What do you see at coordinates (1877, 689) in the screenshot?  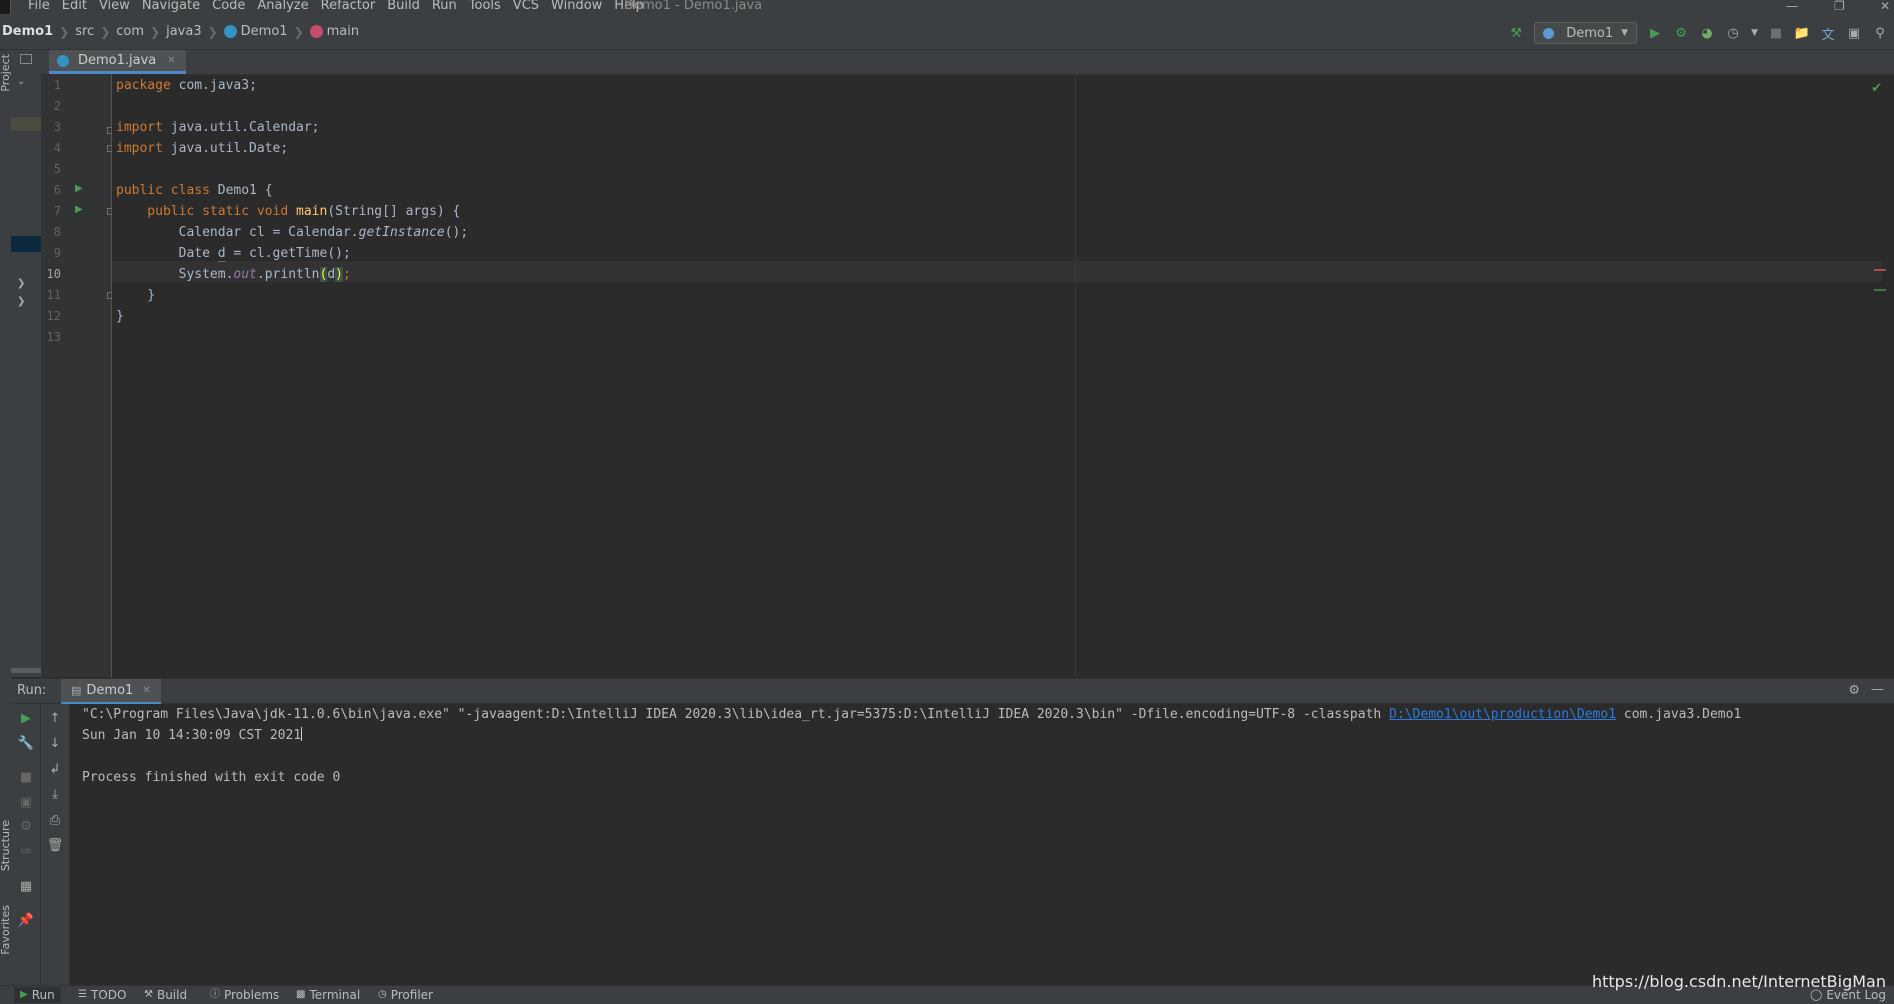 I see `hide-panel-icon: —` at bounding box center [1877, 689].